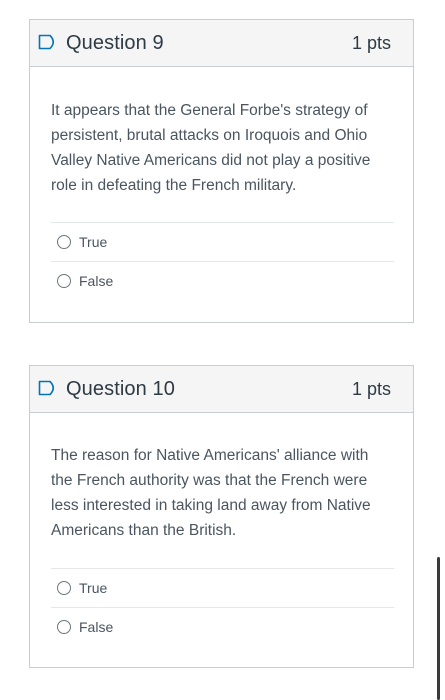 Image resolution: width=445 pixels, height=700 pixels. I want to click on question-header: Question 10 1 pts, so click(221, 389).